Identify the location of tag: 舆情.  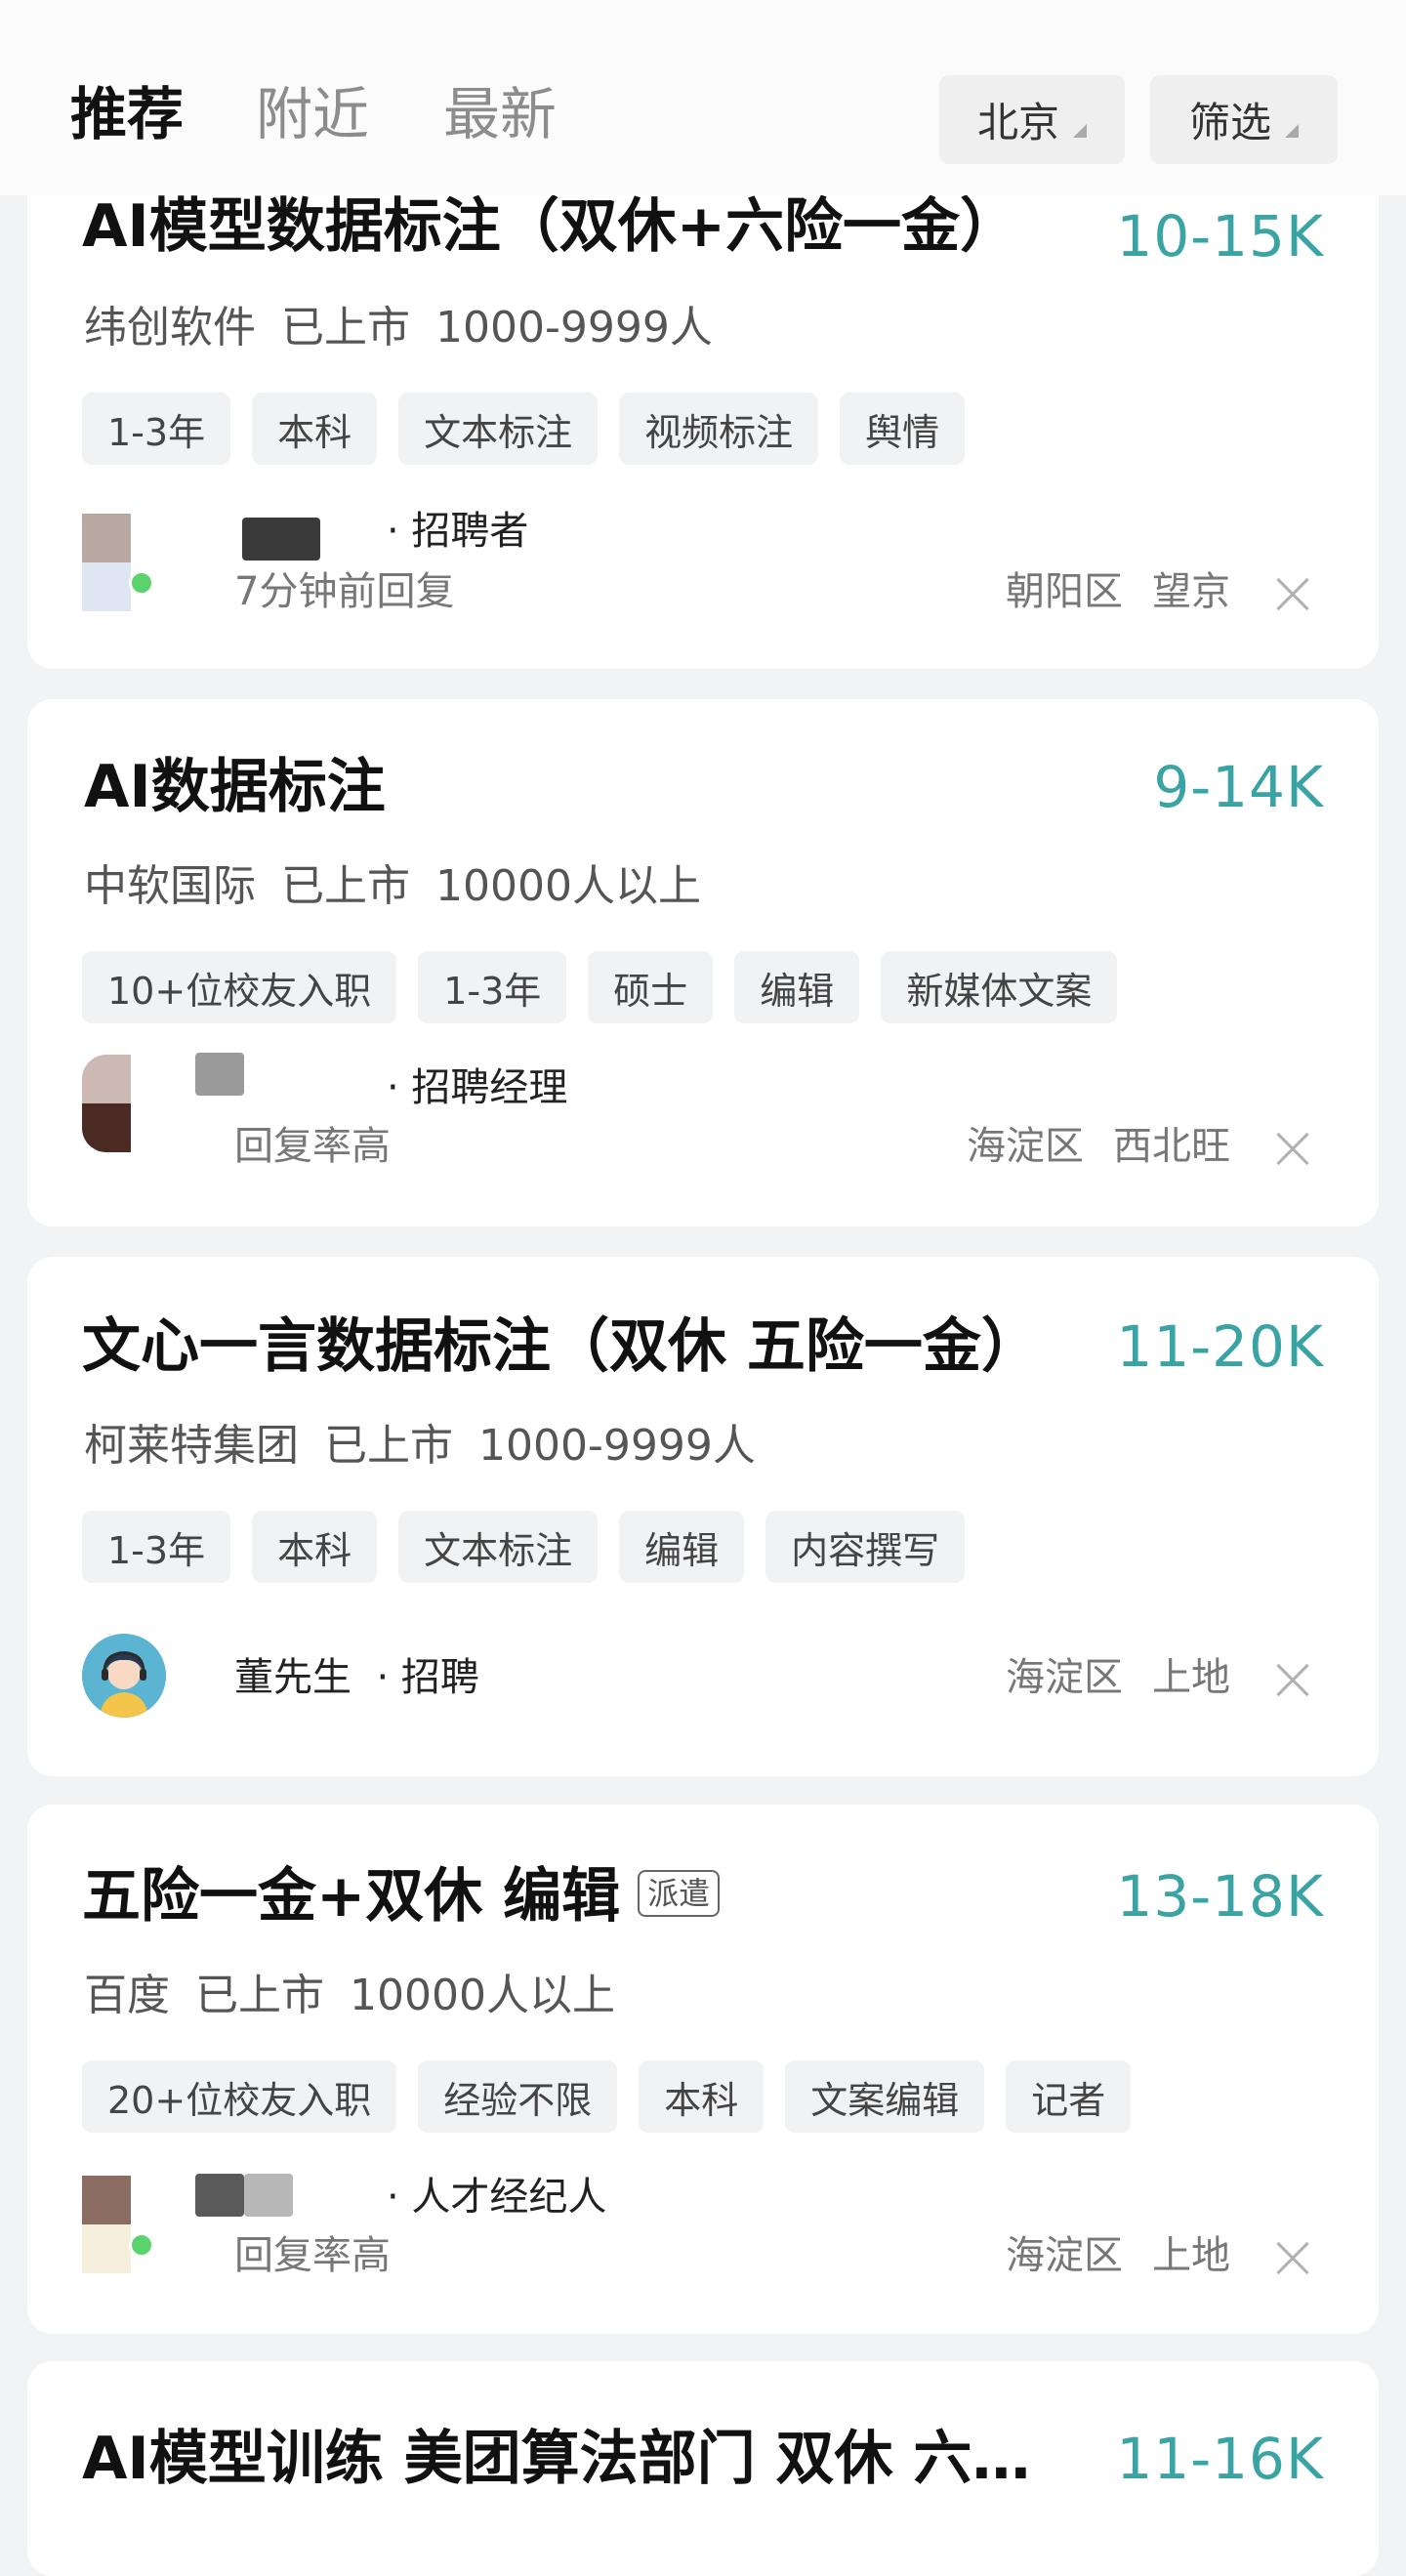
(903, 429).